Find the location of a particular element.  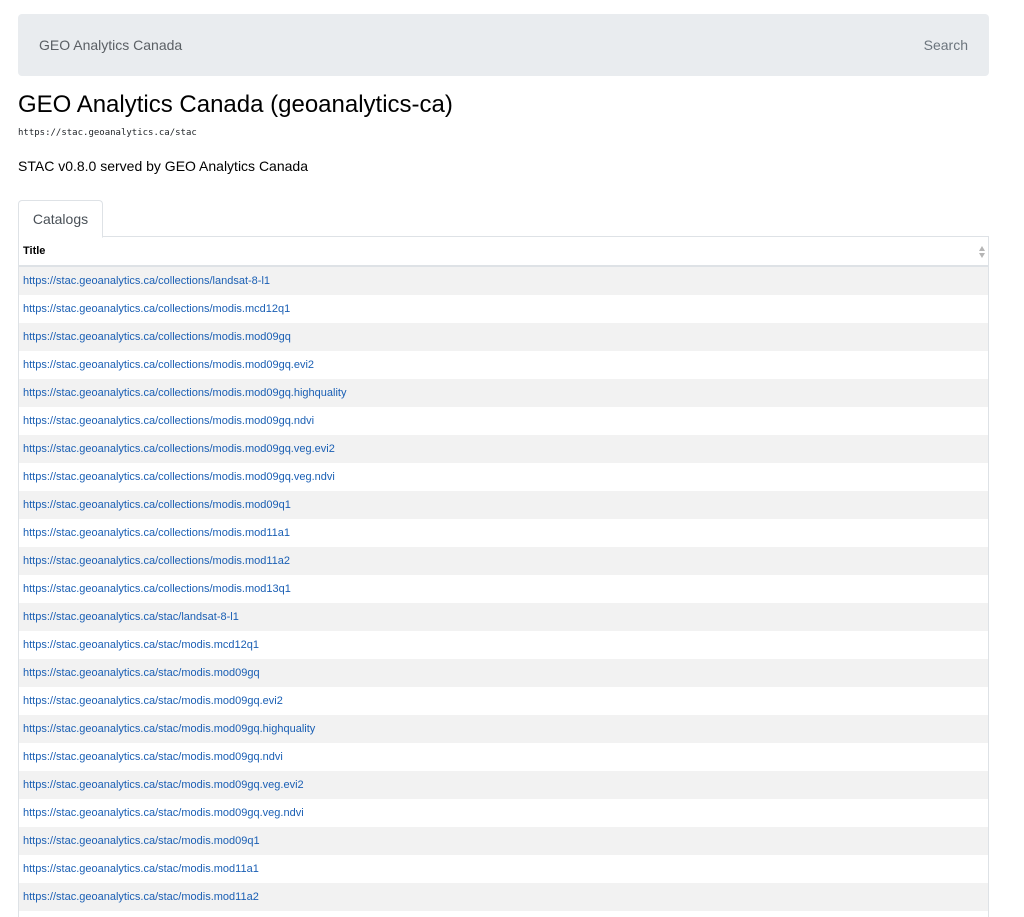

tab-catalogs: Catalogs is located at coordinates (60, 219).